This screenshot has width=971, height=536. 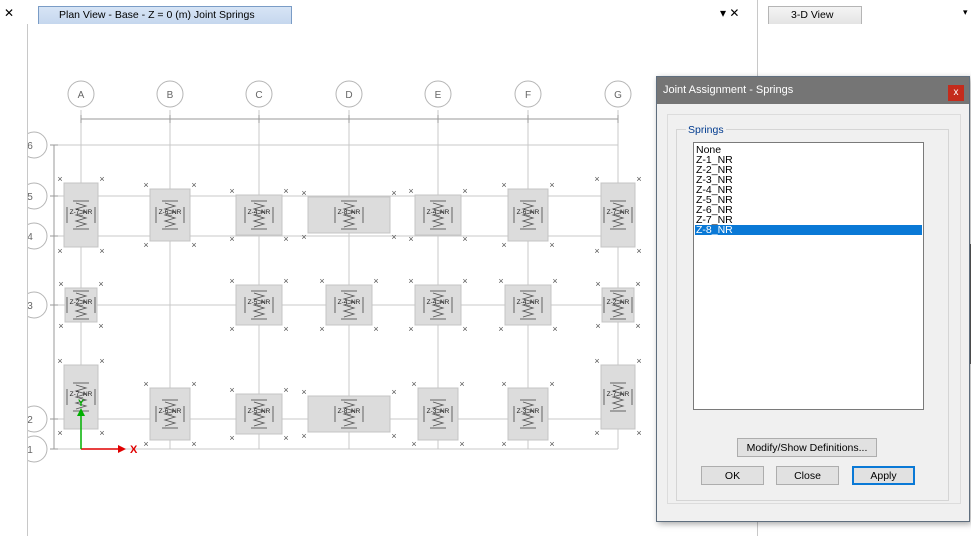 I want to click on list-item-selected: Z-8_NR, so click(x=808, y=230).